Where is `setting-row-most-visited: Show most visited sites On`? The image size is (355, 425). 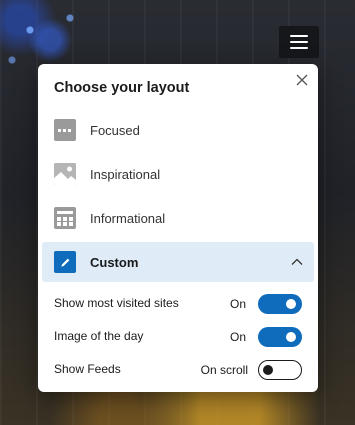 setting-row-most-visited: Show most visited sites On is located at coordinates (178, 304).